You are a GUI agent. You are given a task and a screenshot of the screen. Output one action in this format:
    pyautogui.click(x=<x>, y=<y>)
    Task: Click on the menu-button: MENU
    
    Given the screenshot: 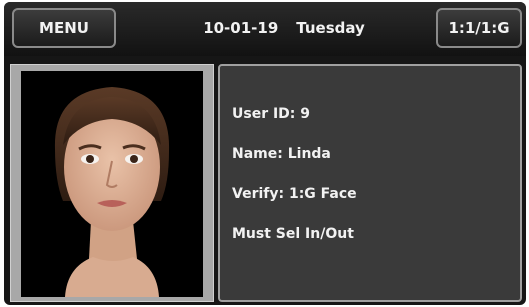 What is the action you would take?
    pyautogui.click(x=64, y=28)
    